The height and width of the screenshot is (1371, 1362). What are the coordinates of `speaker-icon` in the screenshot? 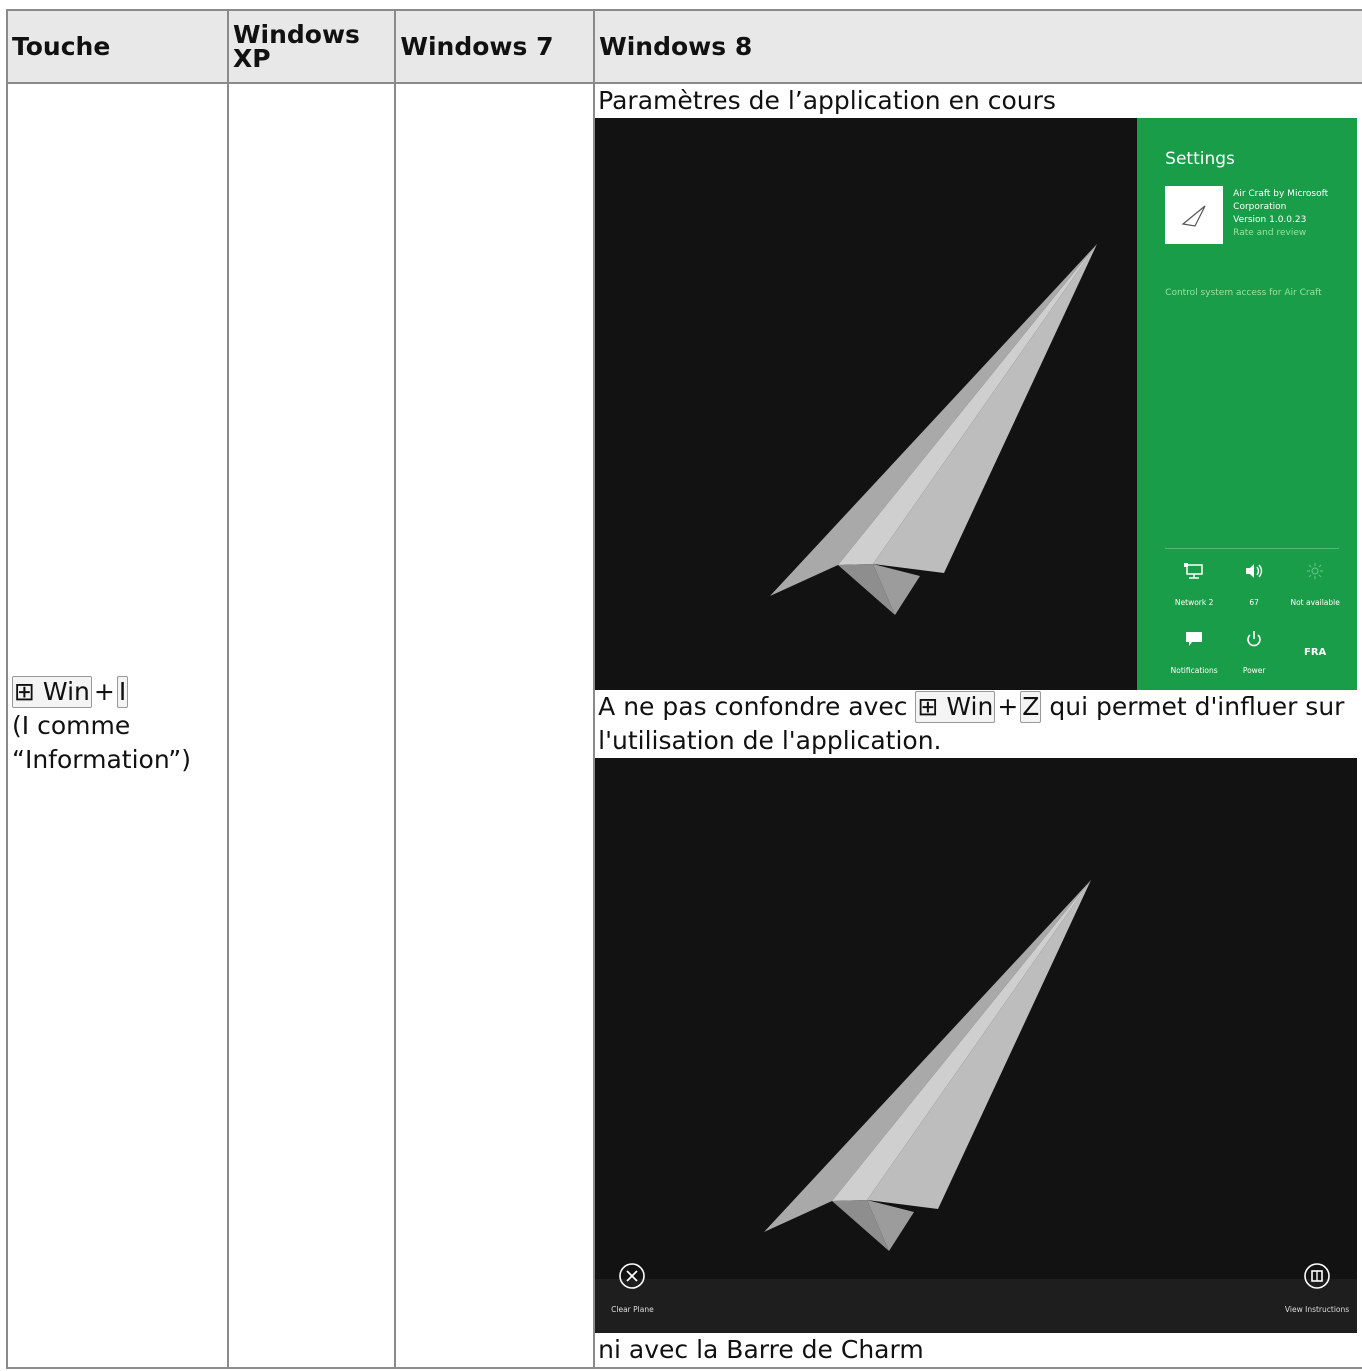 It's located at (1254, 571).